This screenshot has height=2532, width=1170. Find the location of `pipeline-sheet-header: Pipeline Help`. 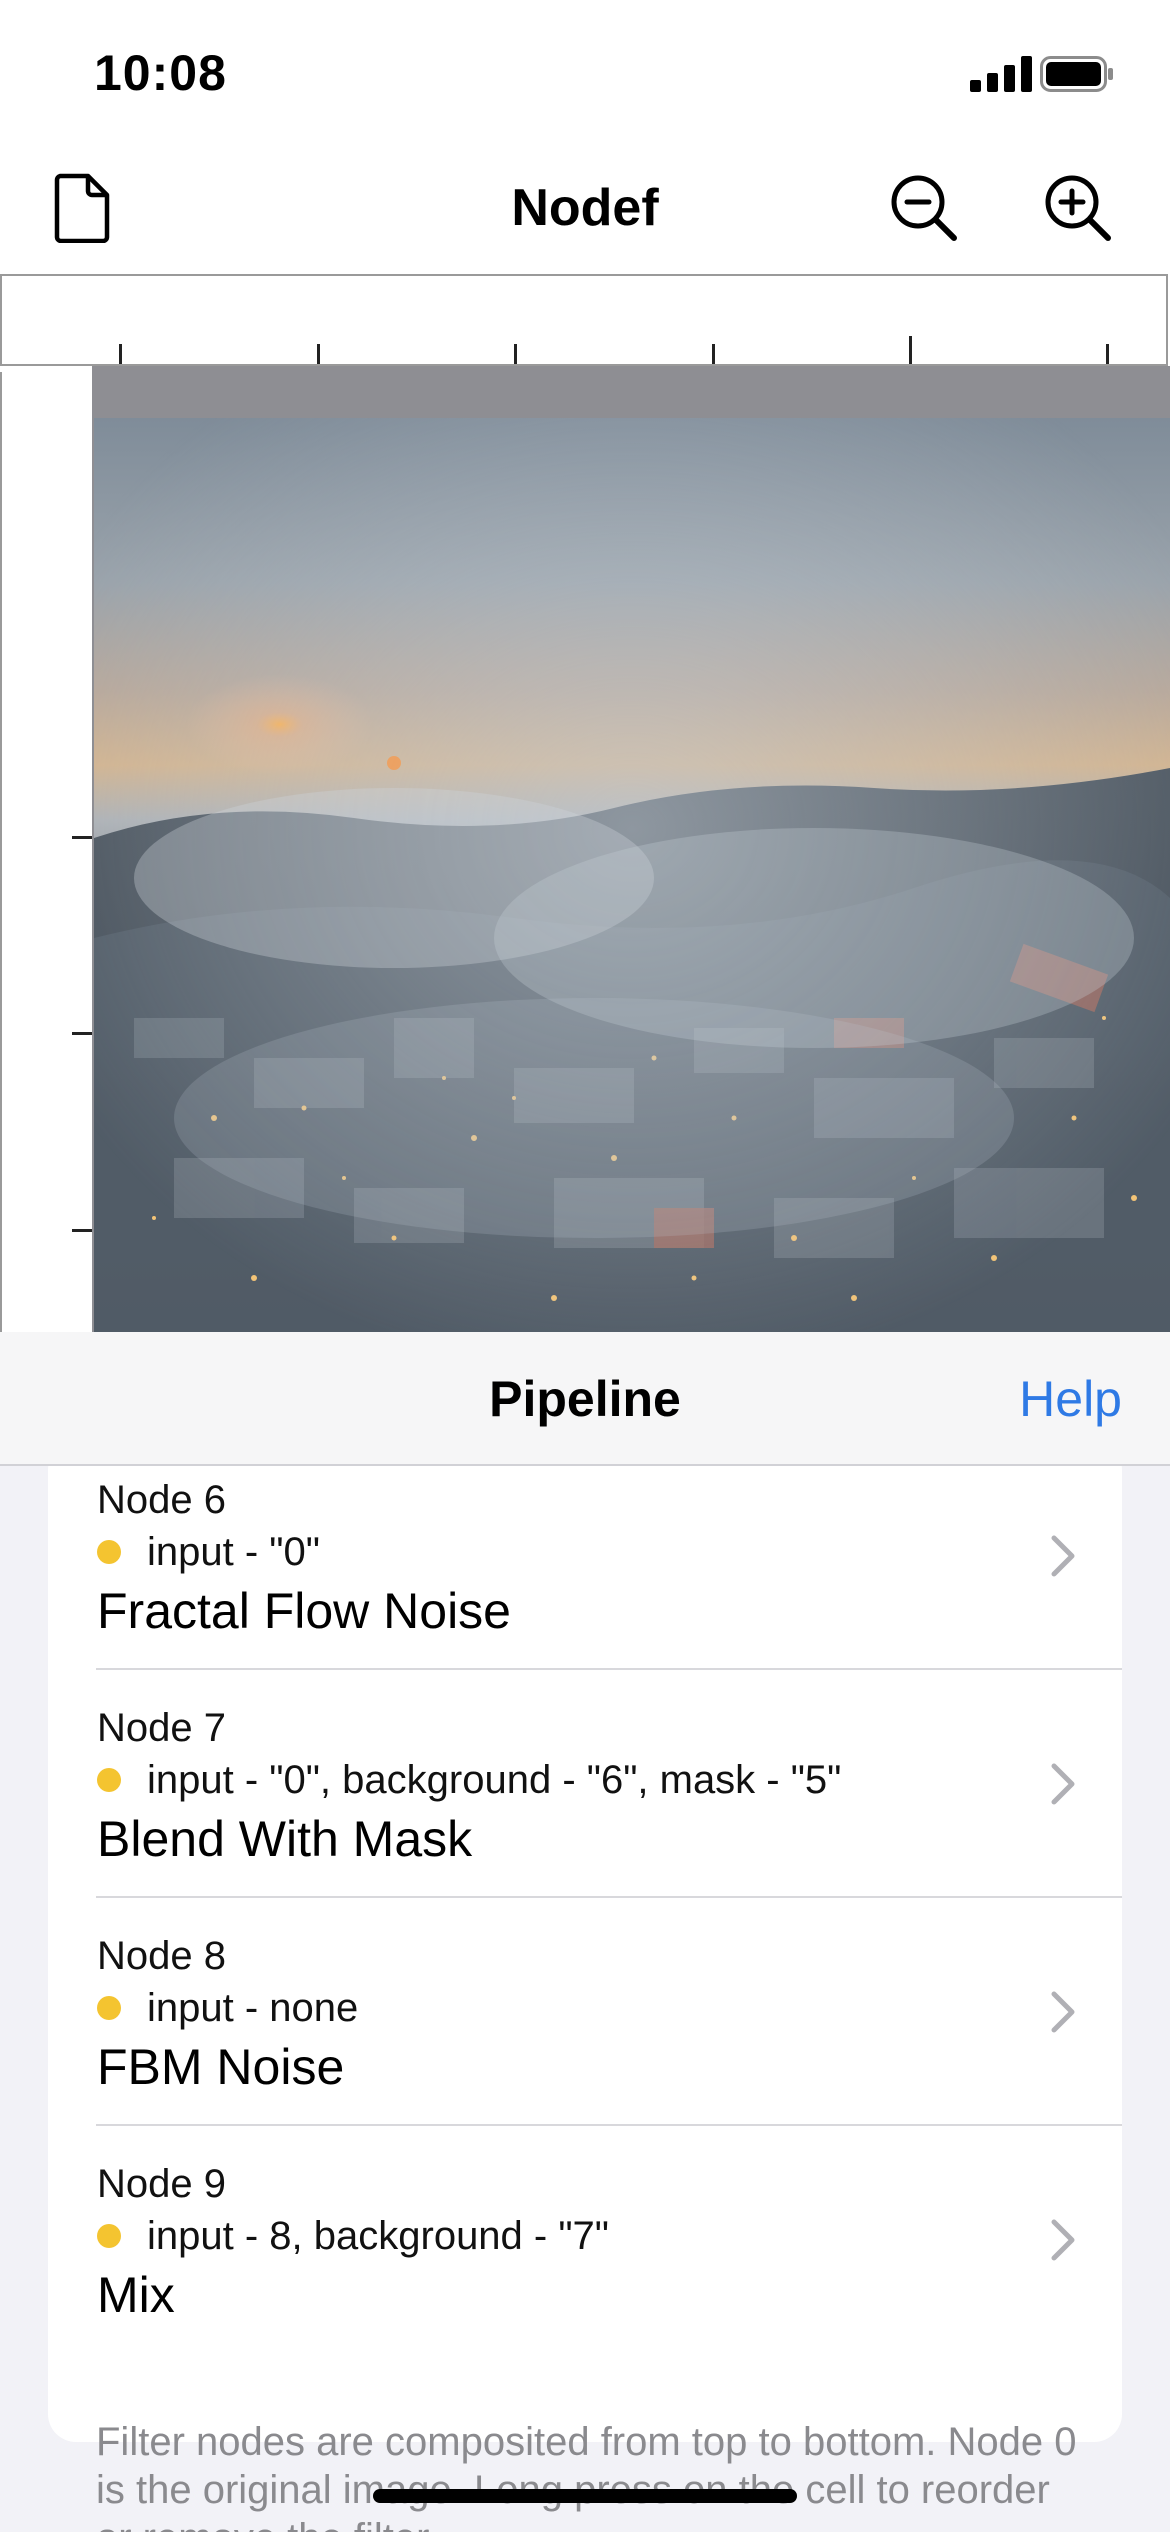

pipeline-sheet-header: Pipeline Help is located at coordinates (585, 1399).